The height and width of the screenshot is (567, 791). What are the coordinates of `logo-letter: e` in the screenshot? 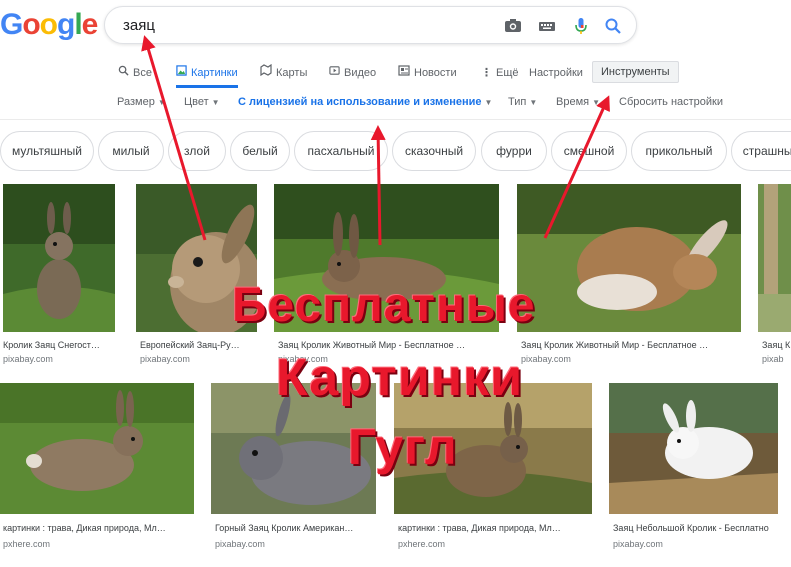 It's located at (90, 24).